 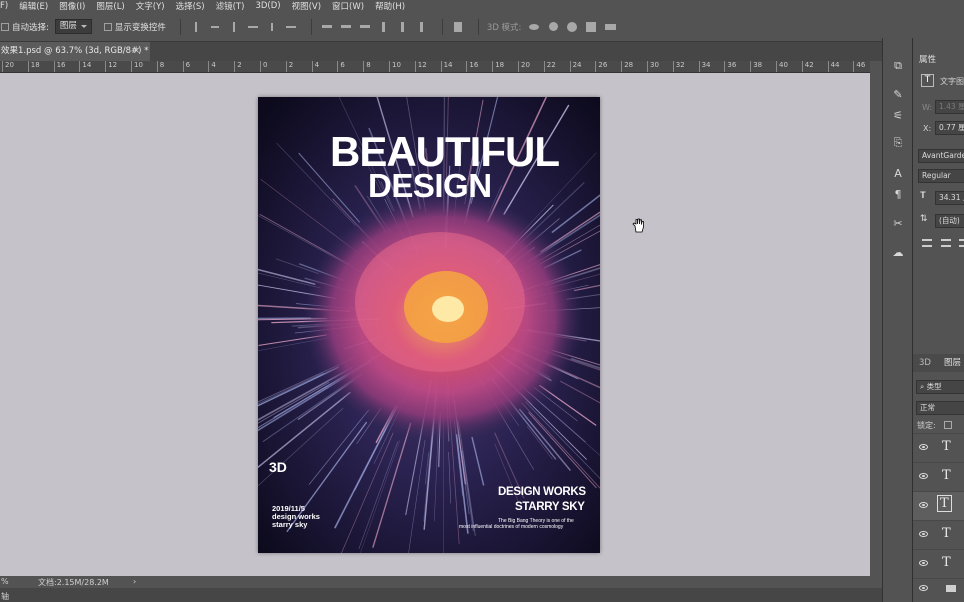 I want to click on menu-file: F), so click(x=4, y=6).